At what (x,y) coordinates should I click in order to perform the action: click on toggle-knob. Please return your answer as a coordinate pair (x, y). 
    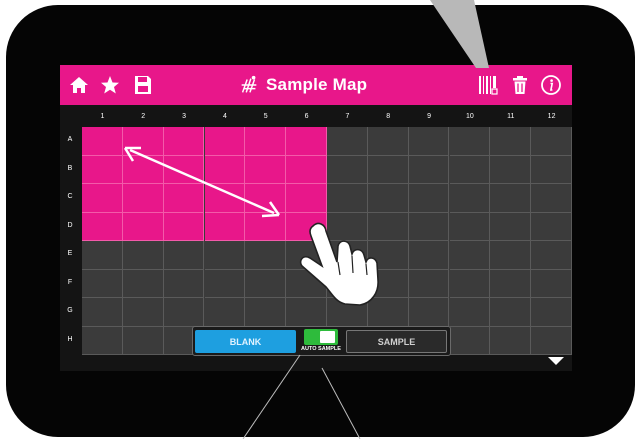
    Looking at the image, I should click on (327, 337).